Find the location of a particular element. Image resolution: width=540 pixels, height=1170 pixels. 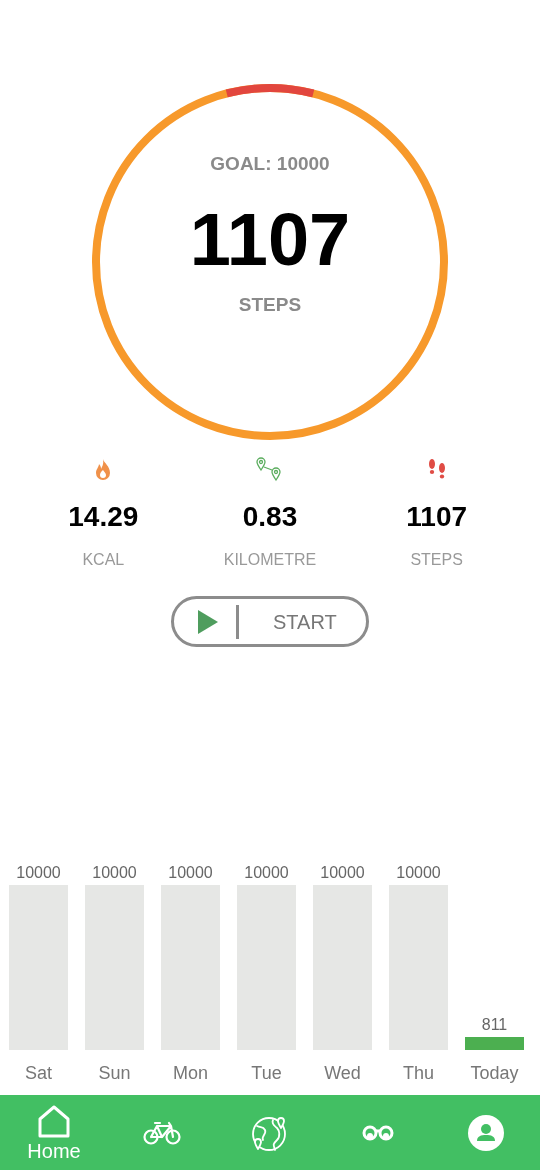

day-label: Wed is located at coordinates (342, 1073).